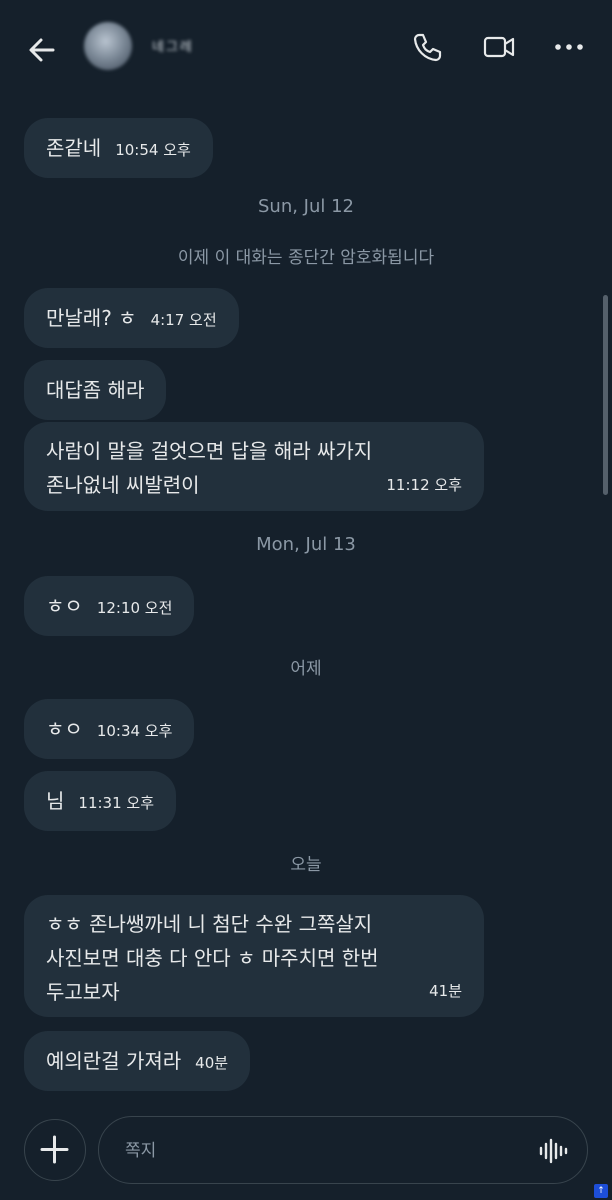 Image resolution: width=612 pixels, height=1200 pixels. I want to click on date-separator: Sun, Jul 12, so click(306, 206).